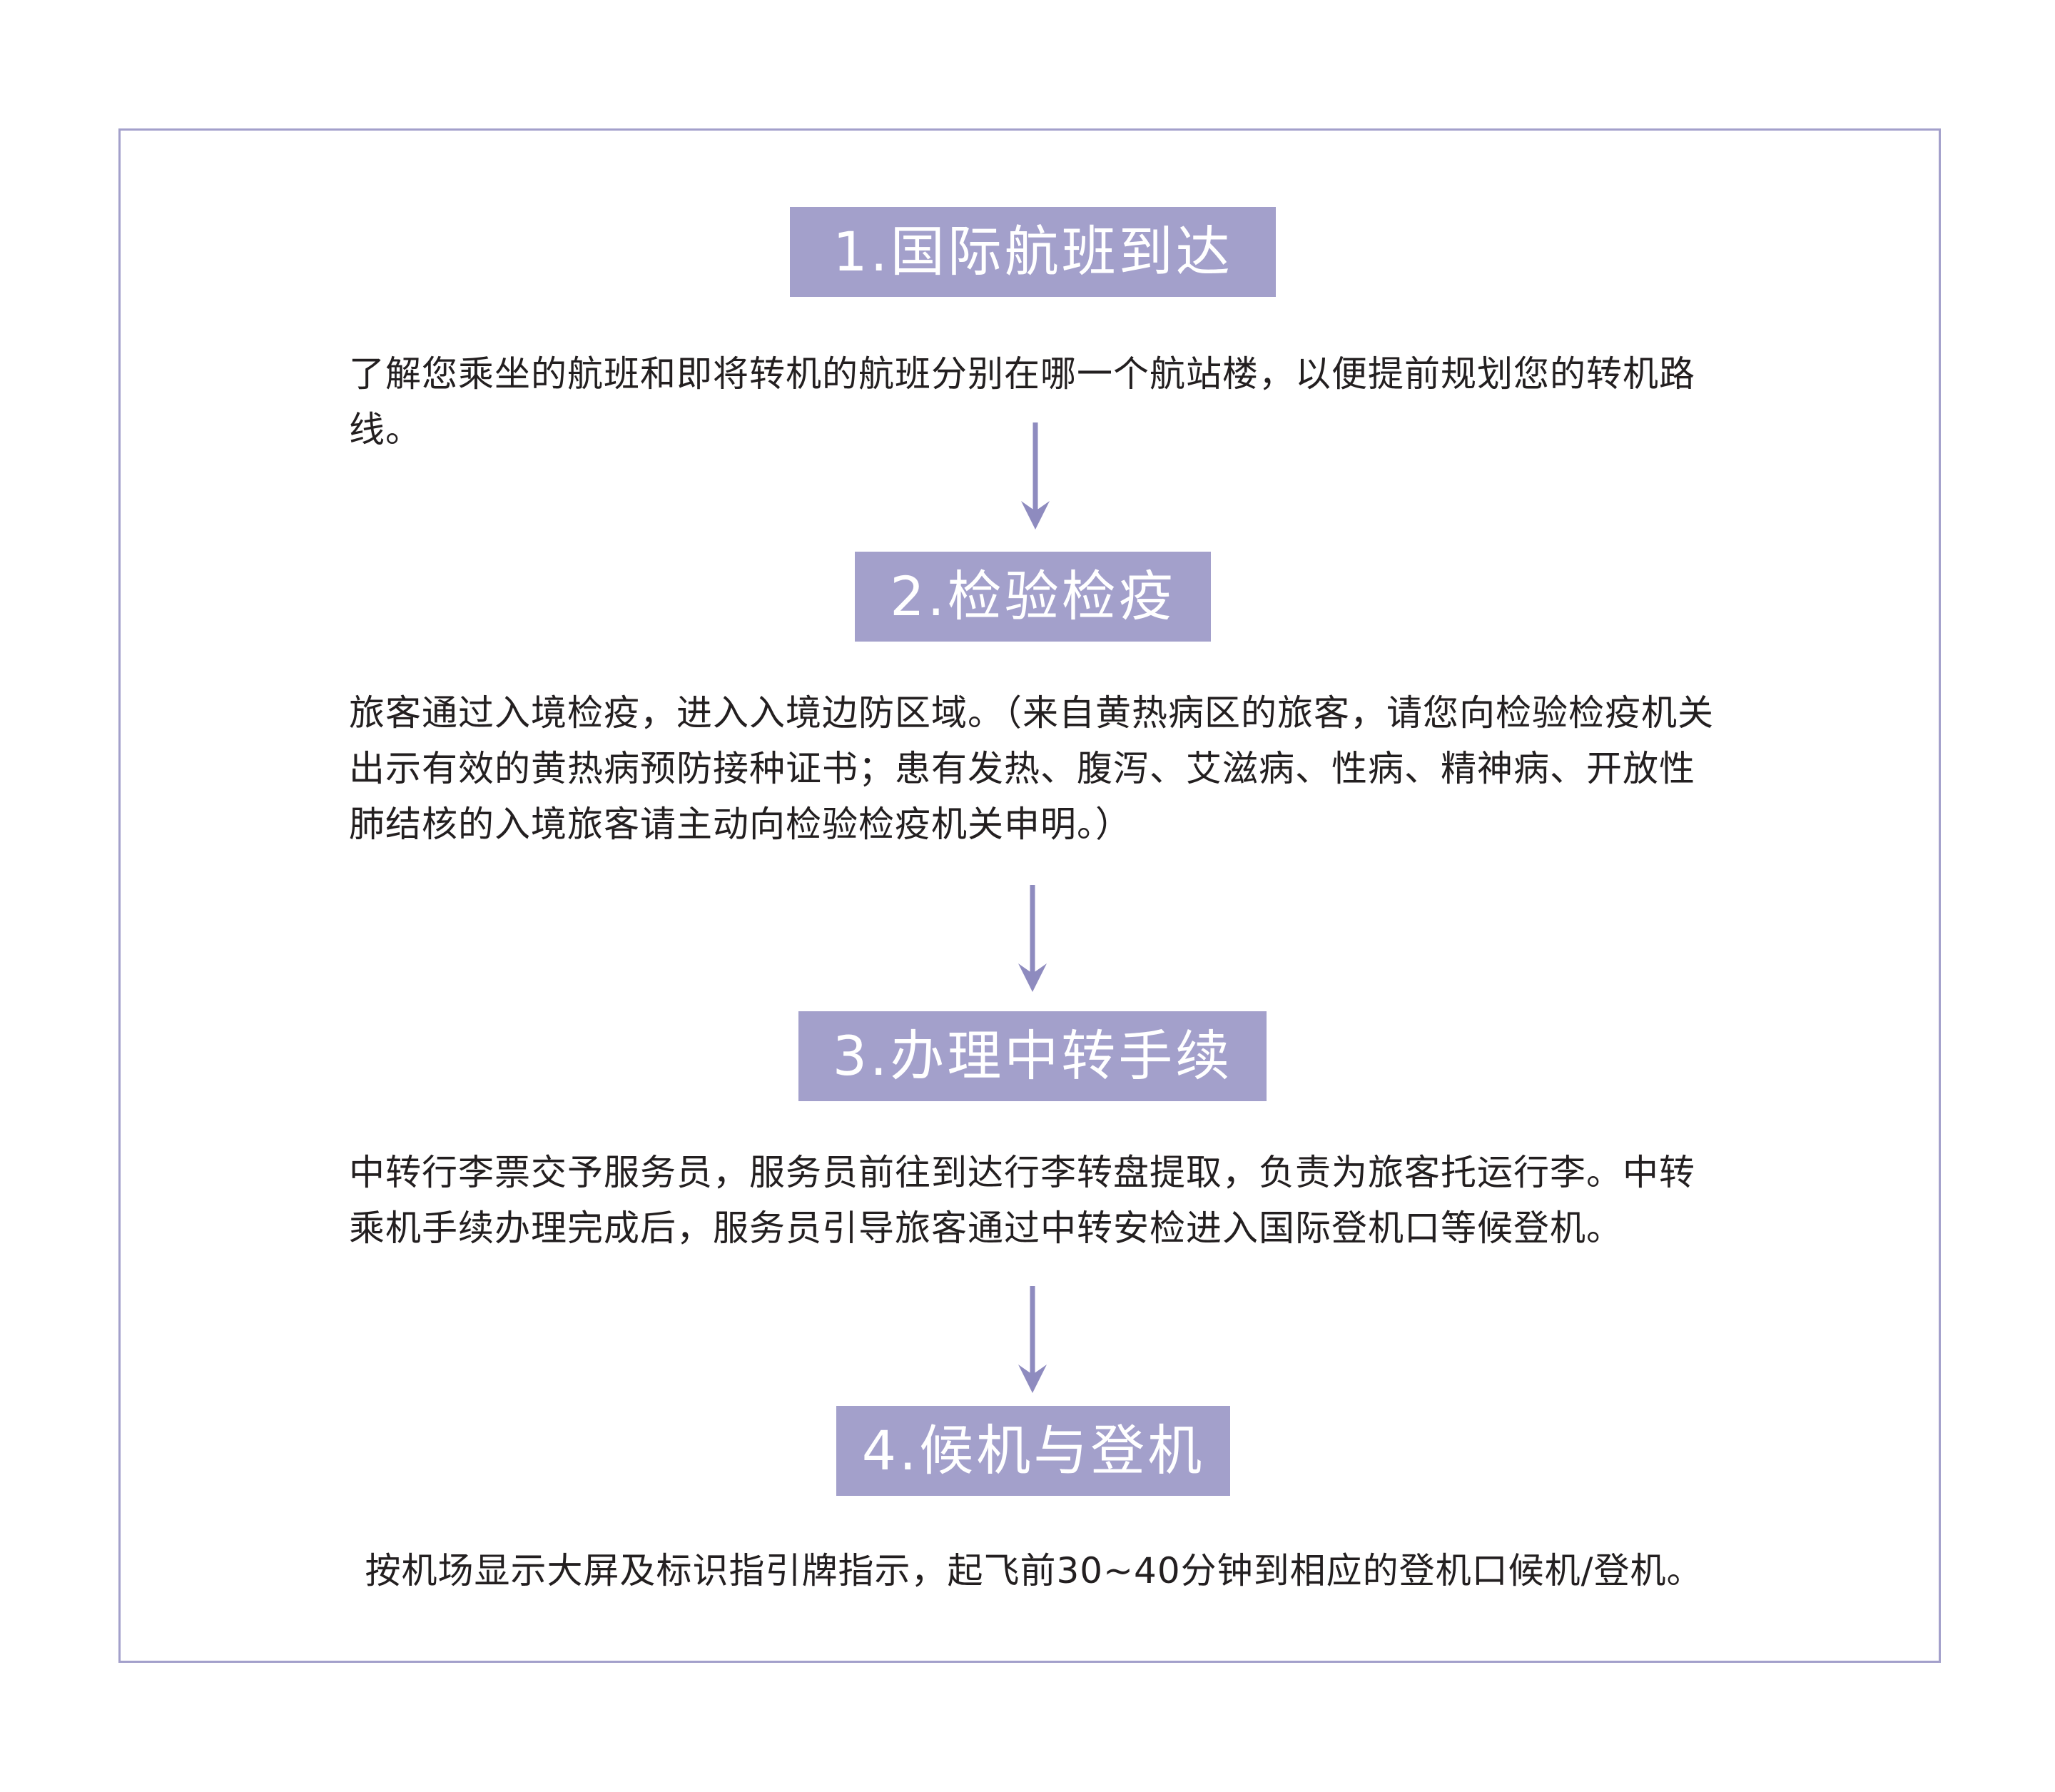 This screenshot has width=2055, height=1792. I want to click on step-3-title: 3.办理中转手续, so click(1032, 1056).